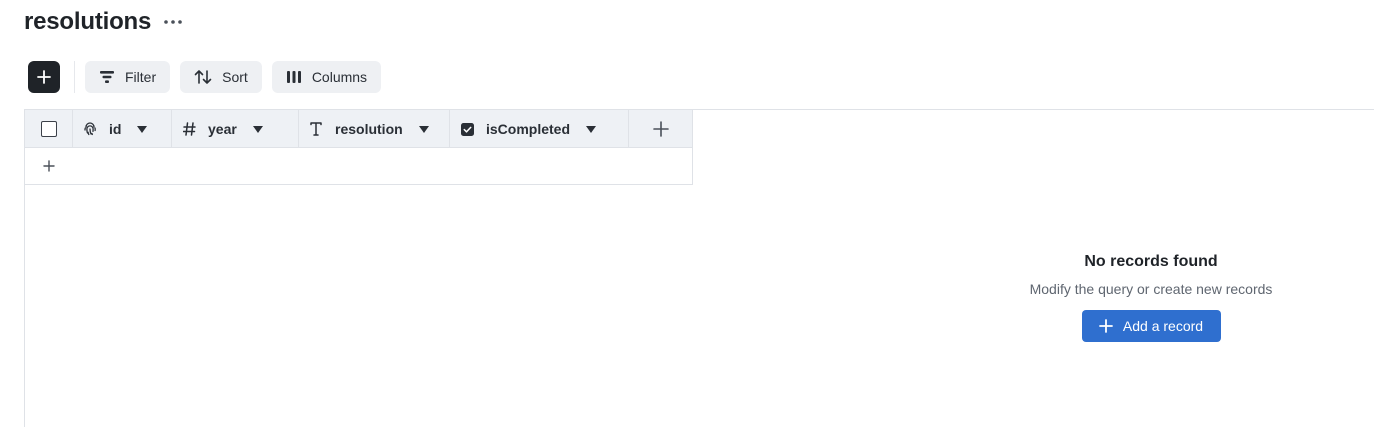 The image size is (1374, 427). What do you see at coordinates (173, 22) in the screenshot?
I see `more-options-icon` at bounding box center [173, 22].